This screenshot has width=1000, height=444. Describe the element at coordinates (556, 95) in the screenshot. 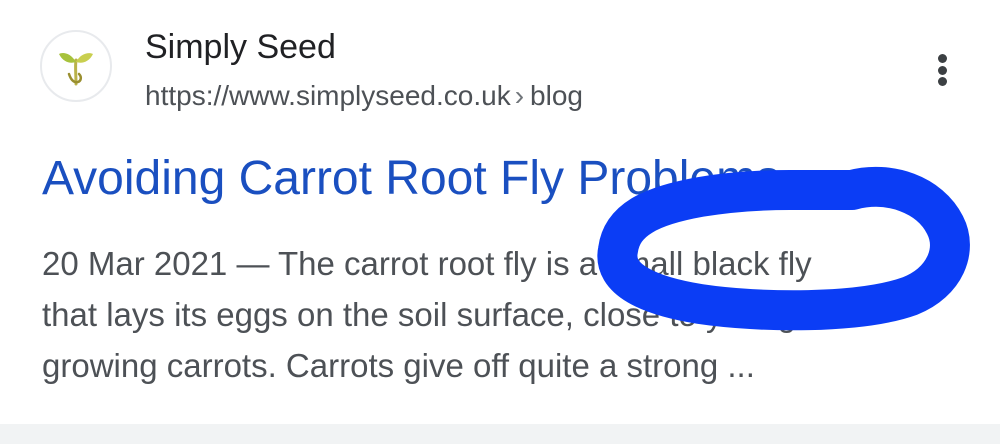

I see `url-path: blog` at that location.